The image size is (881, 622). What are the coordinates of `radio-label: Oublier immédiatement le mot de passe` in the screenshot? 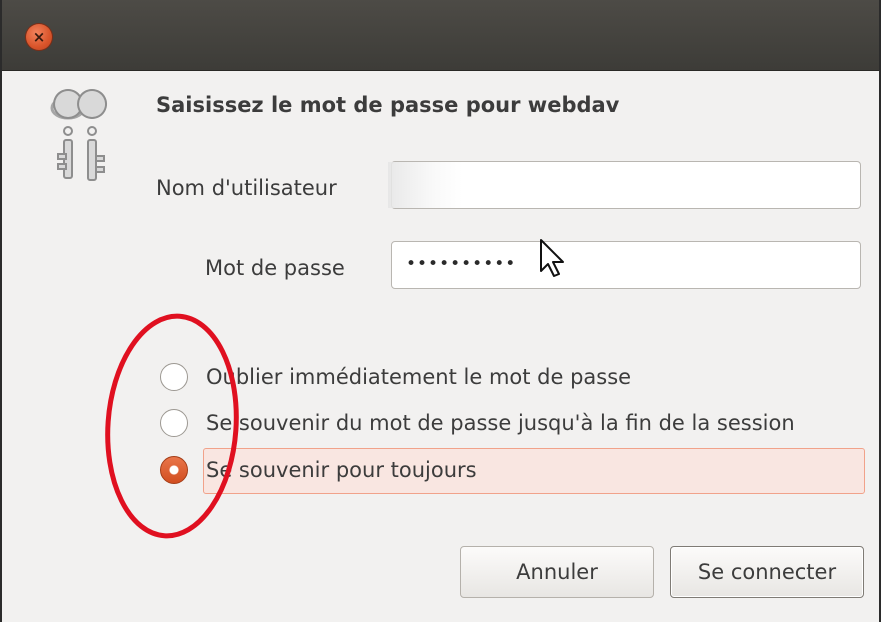 It's located at (419, 377).